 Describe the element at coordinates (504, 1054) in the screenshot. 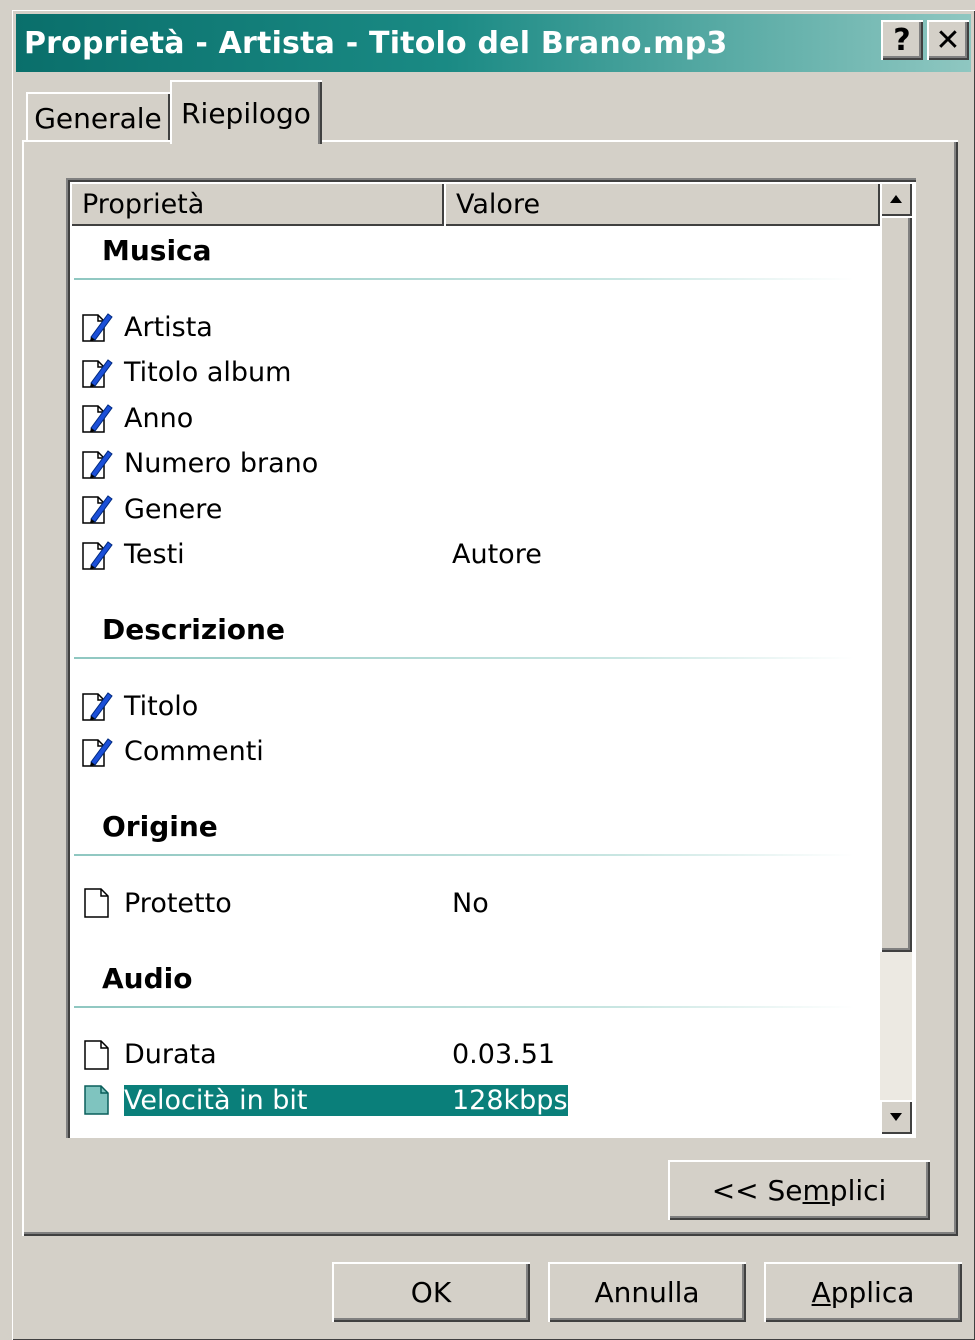

I see `property-value: 0.03.51` at that location.